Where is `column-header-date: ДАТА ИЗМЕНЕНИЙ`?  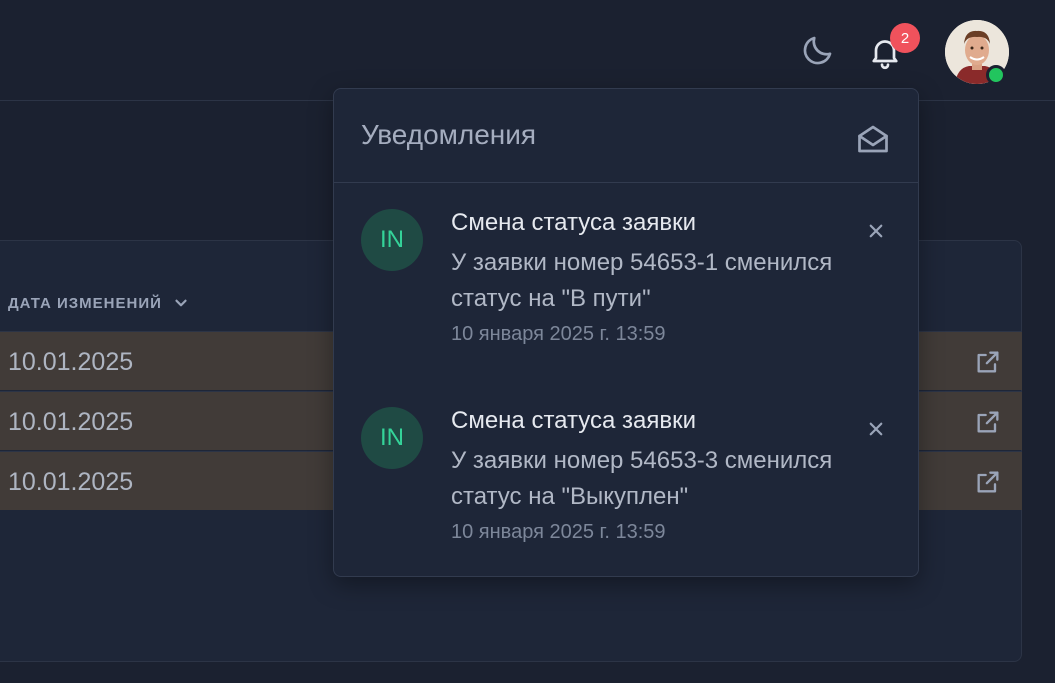
column-header-date: ДАТА ИЗМЕНЕНИЙ is located at coordinates (99, 303).